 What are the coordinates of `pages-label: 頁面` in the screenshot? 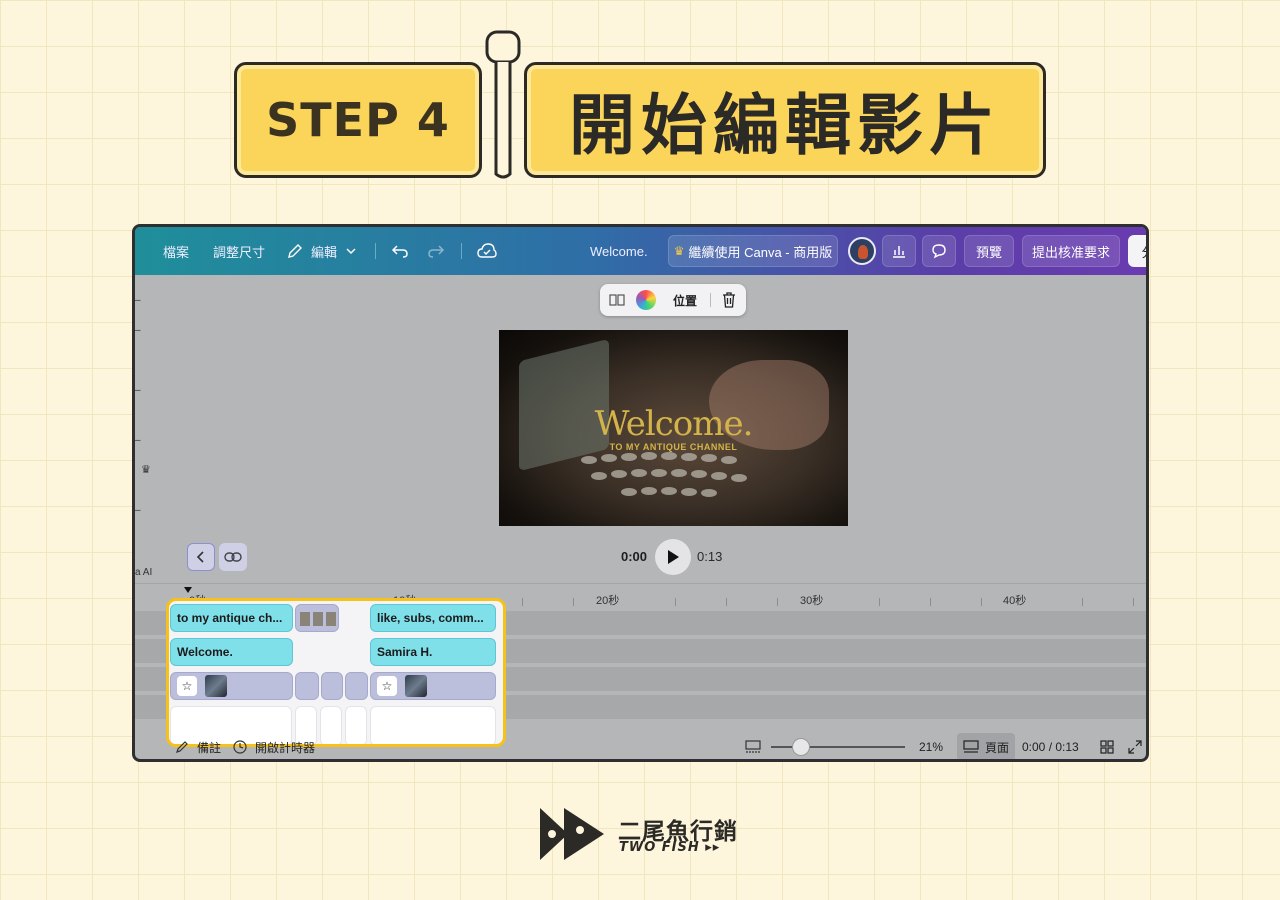 It's located at (997, 747).